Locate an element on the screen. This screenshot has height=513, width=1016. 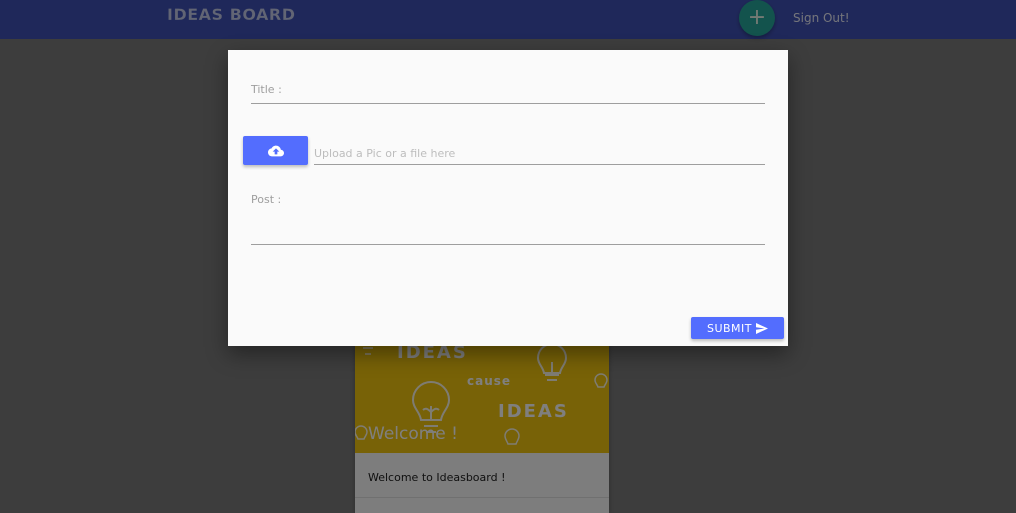
title-label: Title : is located at coordinates (266, 89).